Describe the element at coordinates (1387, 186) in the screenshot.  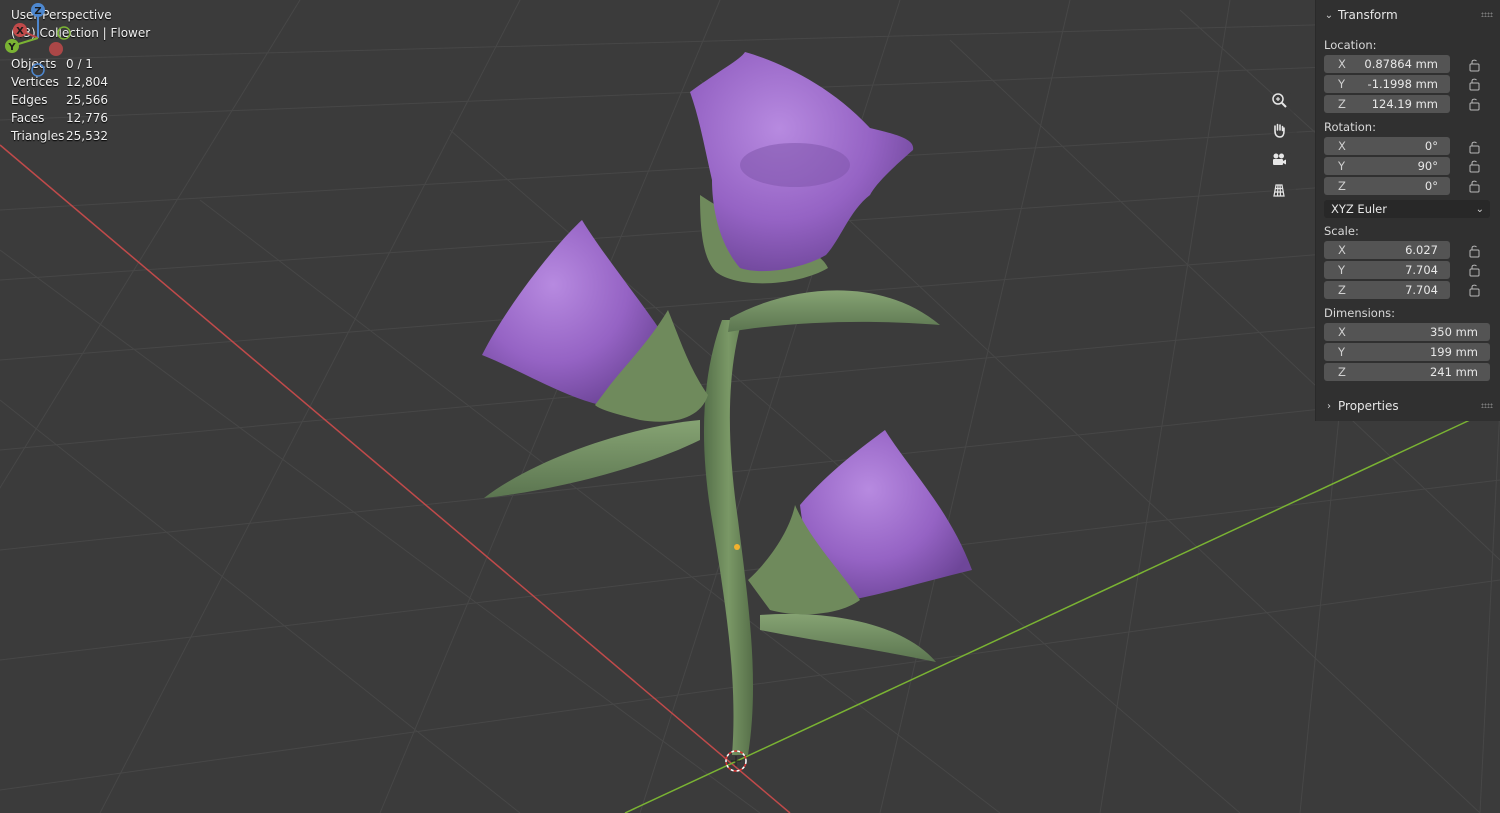
I see `rotation-z-field: Z 0°` at that location.